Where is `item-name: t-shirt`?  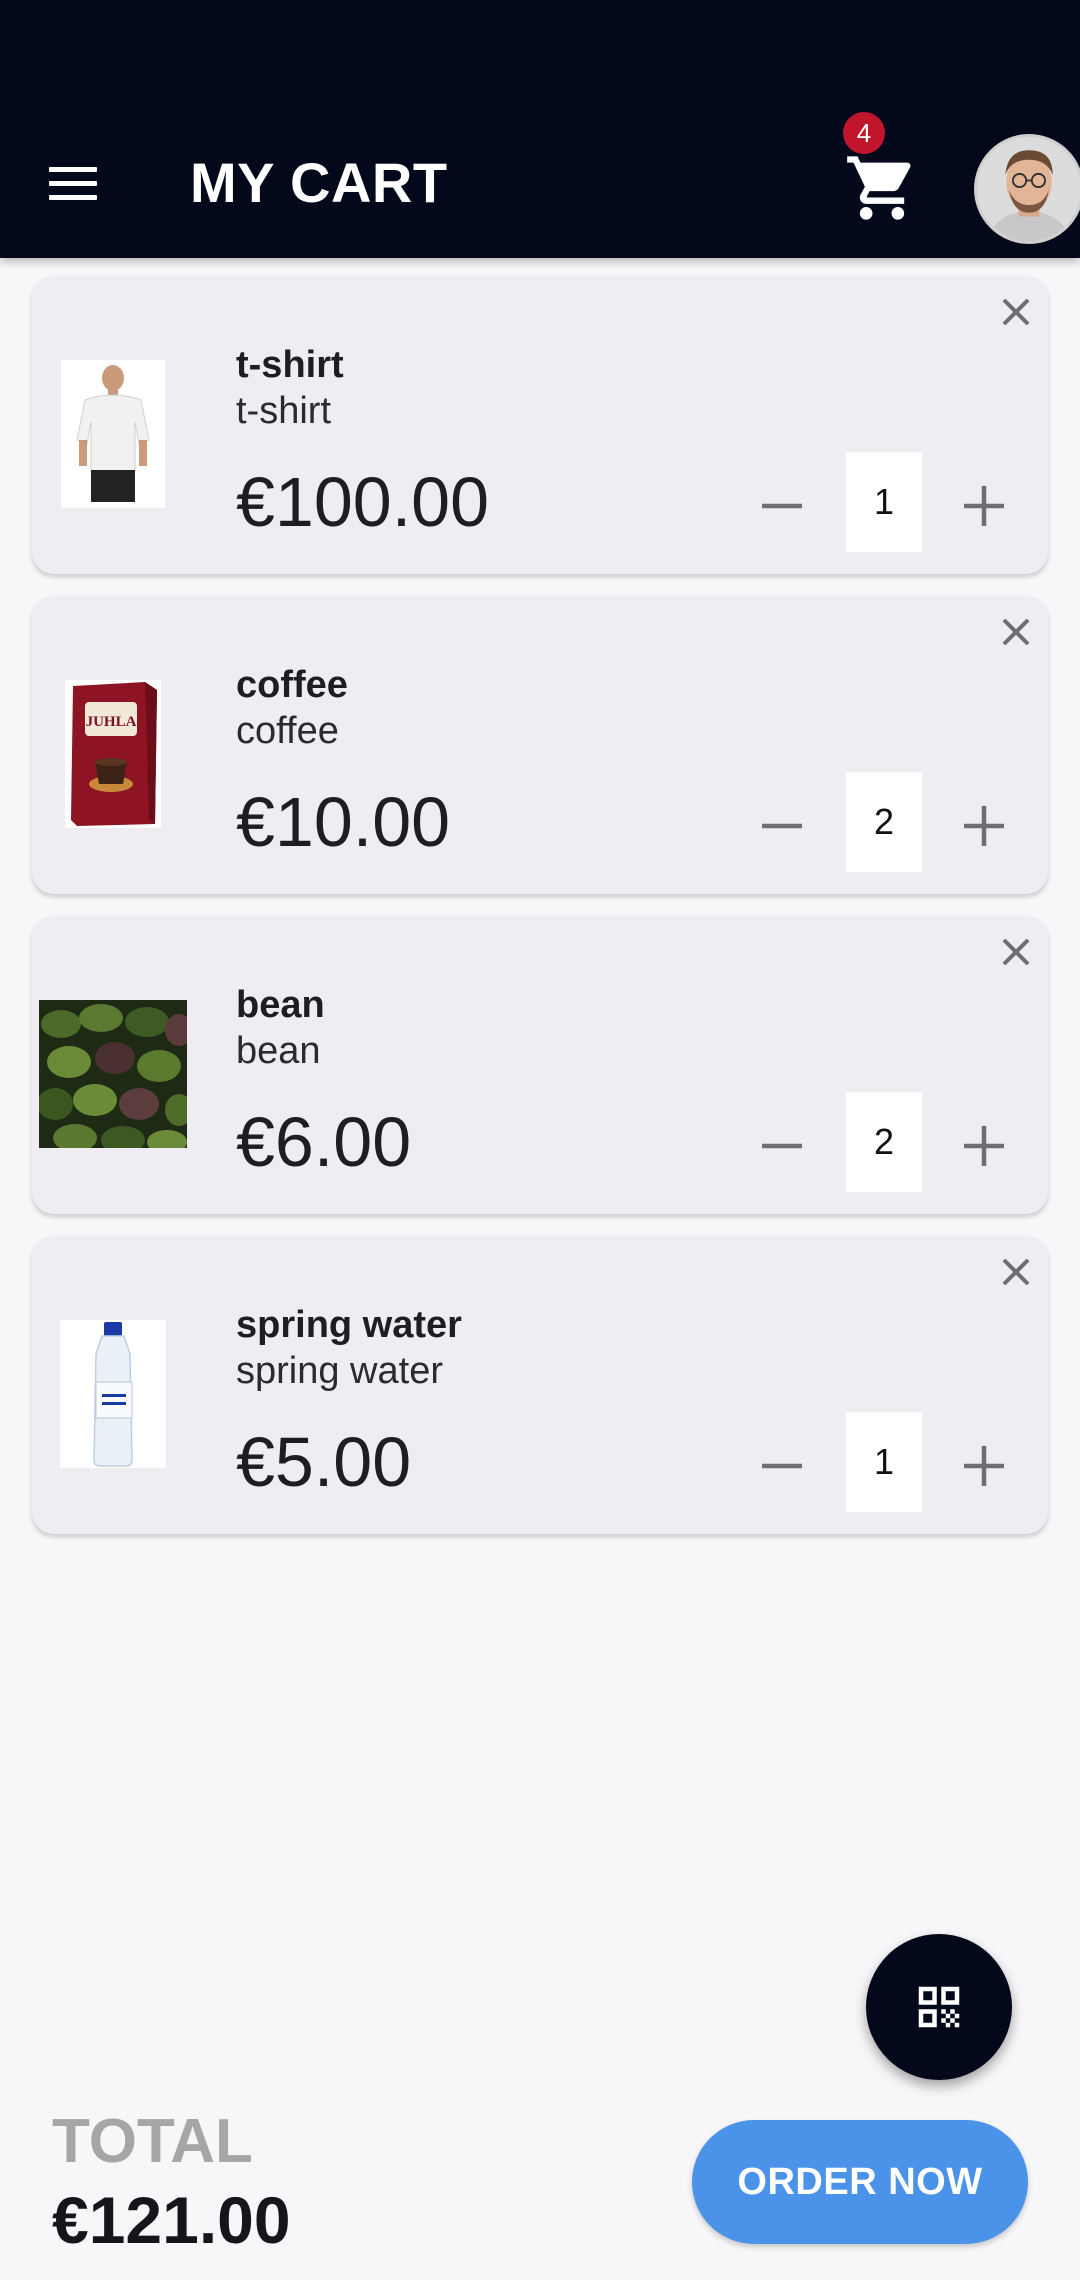
item-name: t-shirt is located at coordinates (290, 365).